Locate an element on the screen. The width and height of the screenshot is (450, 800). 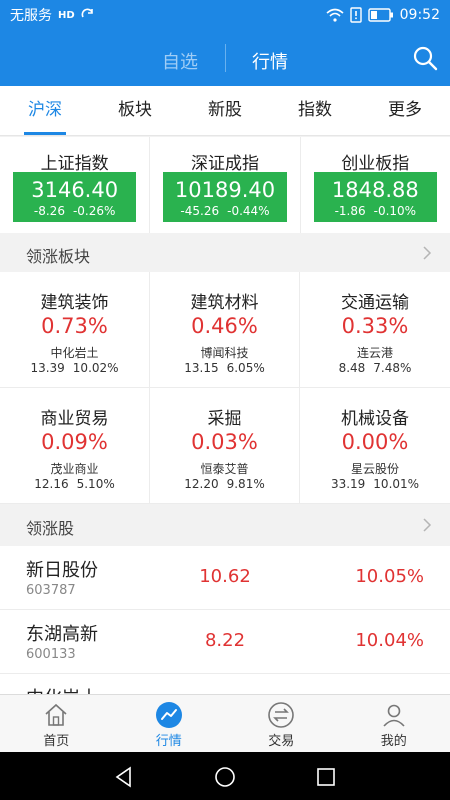
index-value: 1848.88 is located at coordinates (375, 190).